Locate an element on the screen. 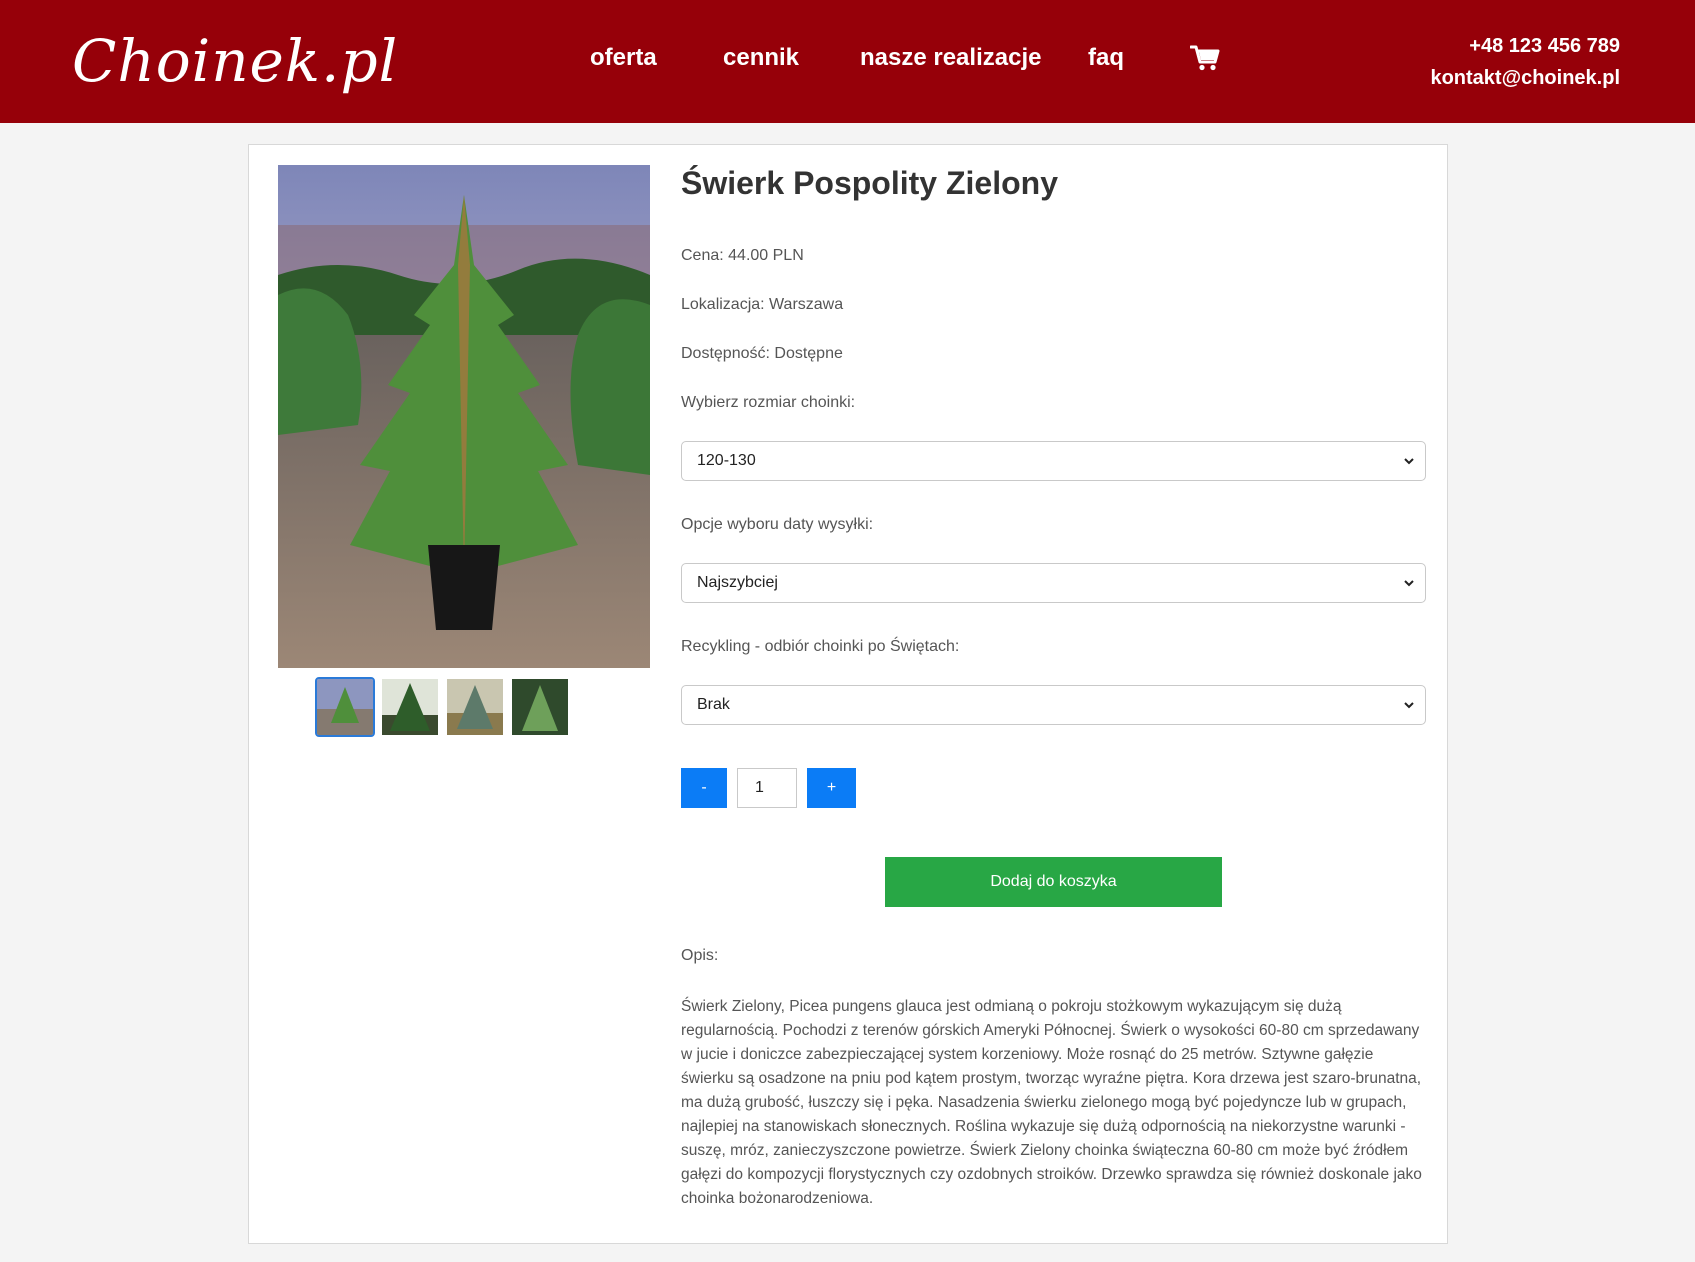  shipping-select: Najszybciej is located at coordinates (1053, 583).